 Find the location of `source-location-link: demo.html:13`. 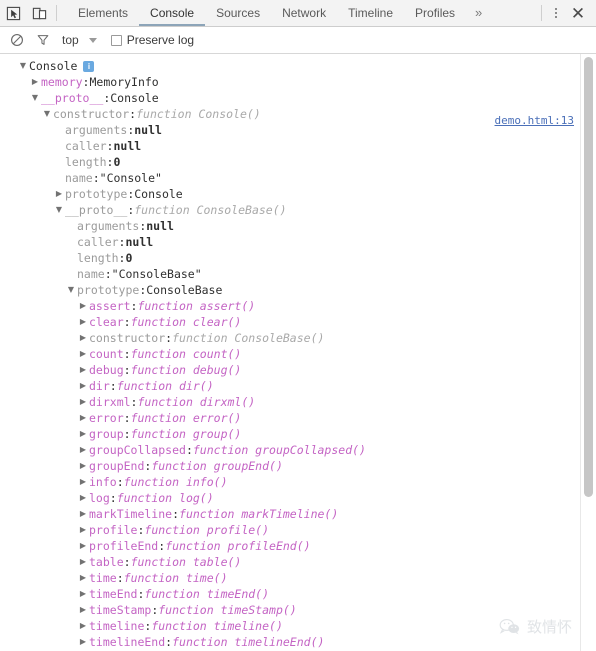

source-location-link: demo.html:13 is located at coordinates (534, 120).